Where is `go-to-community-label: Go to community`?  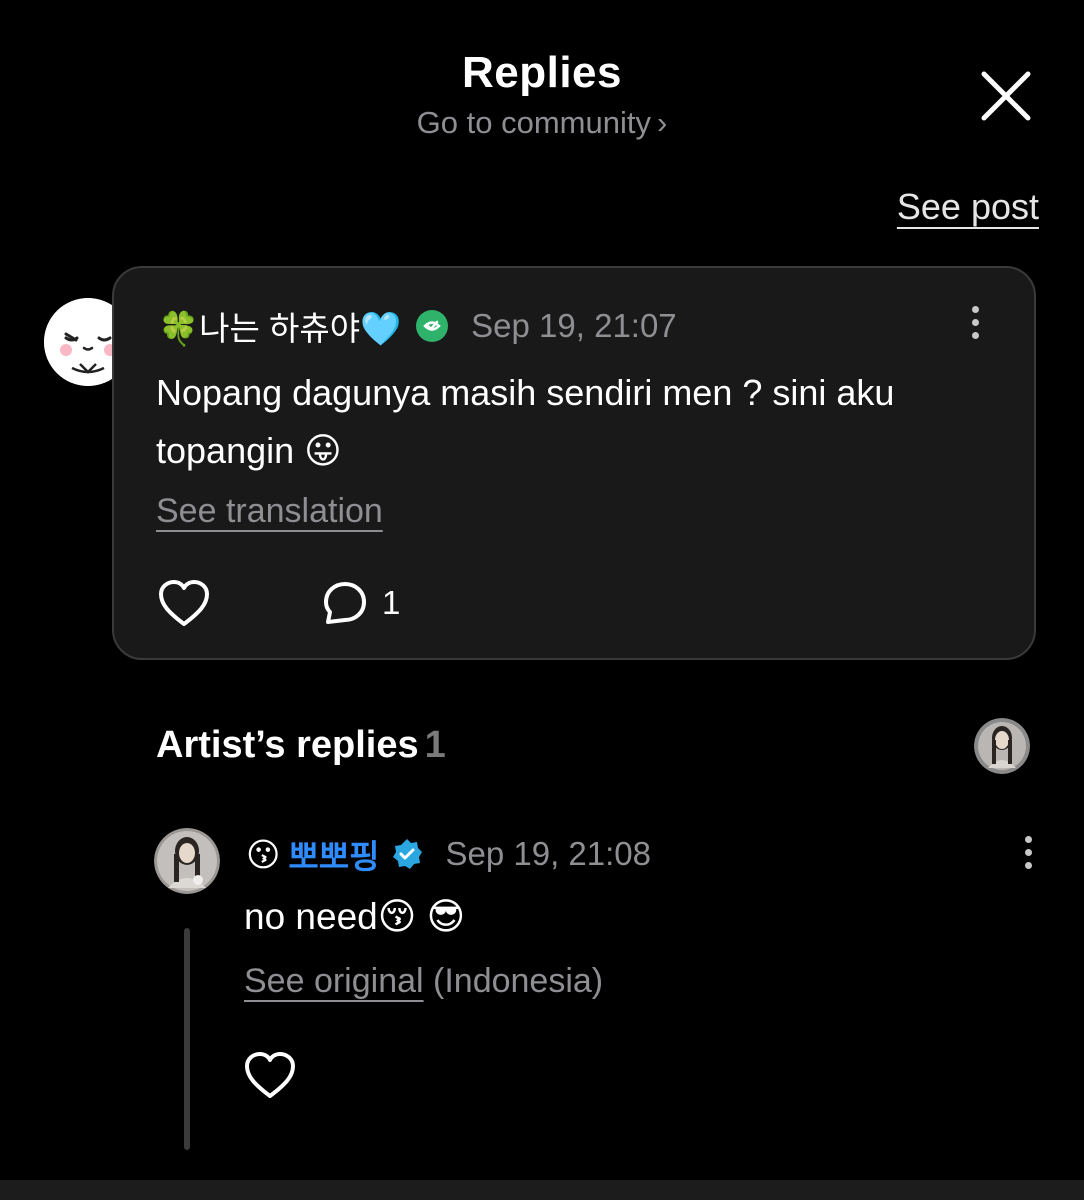
go-to-community-label: Go to community is located at coordinates (533, 122).